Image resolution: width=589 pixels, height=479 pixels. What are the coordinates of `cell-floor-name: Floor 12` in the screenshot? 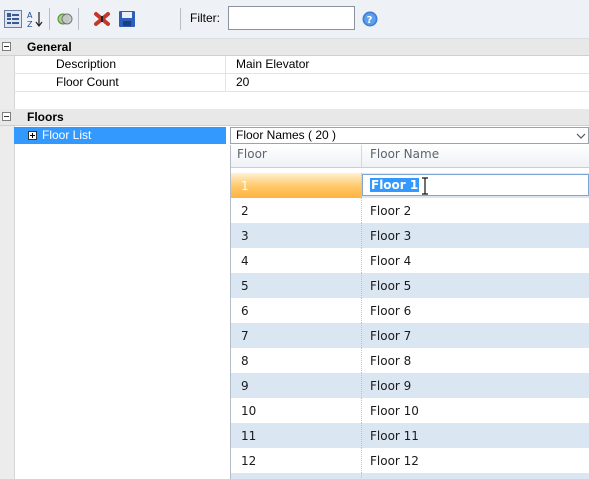 It's located at (394, 461).